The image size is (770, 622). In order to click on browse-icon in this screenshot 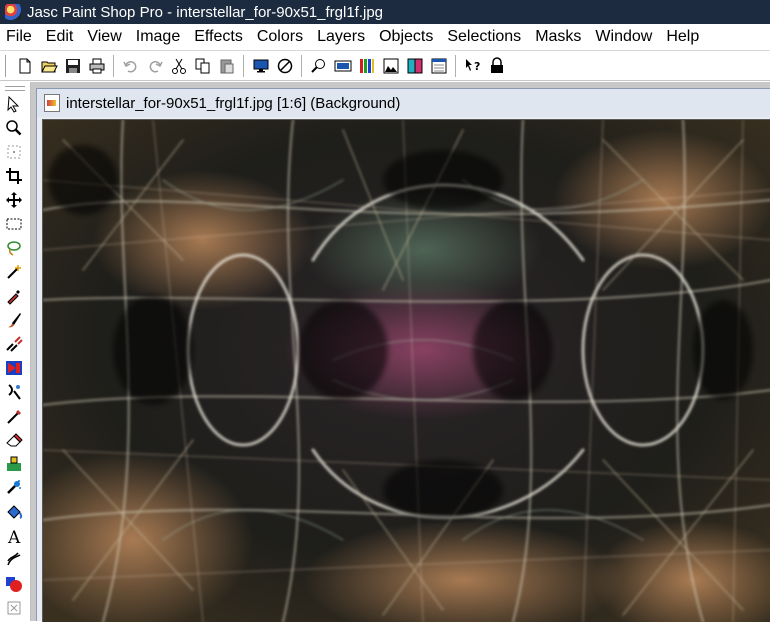, I will do `click(285, 66)`.